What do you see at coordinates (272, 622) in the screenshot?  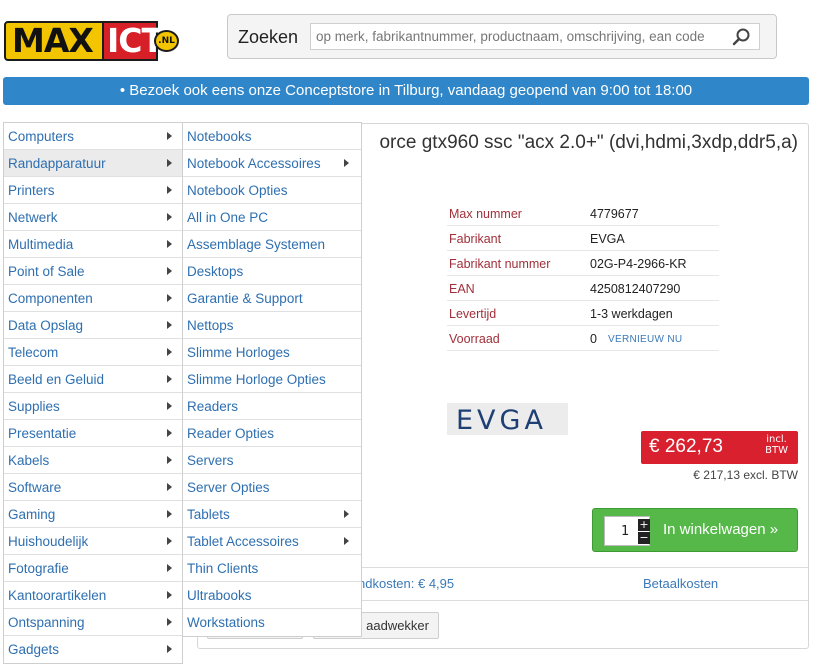 I see `subcategory-item: Workstations` at bounding box center [272, 622].